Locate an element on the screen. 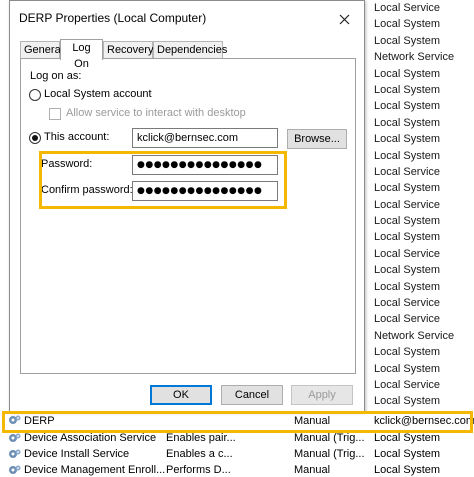 This screenshot has height=477, width=474. list-scrollbar is located at coordinates (369, 206).